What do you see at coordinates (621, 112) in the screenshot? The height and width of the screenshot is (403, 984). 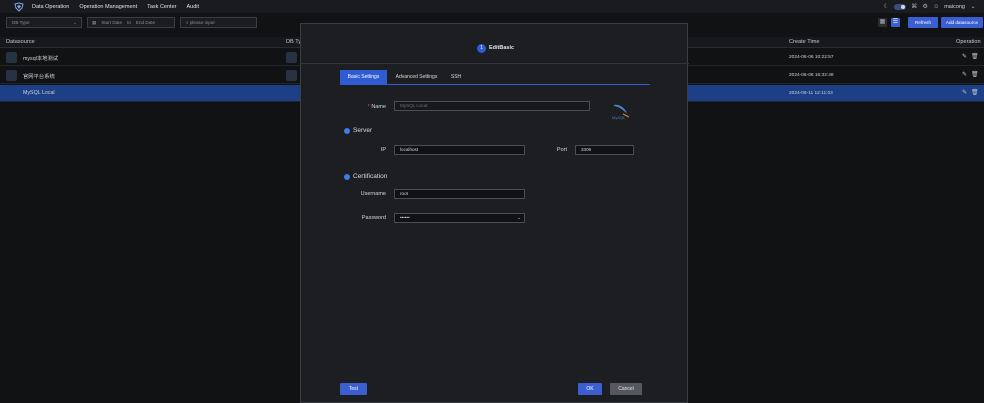 I see `mysql-logo-icon: MySQL` at bounding box center [621, 112].